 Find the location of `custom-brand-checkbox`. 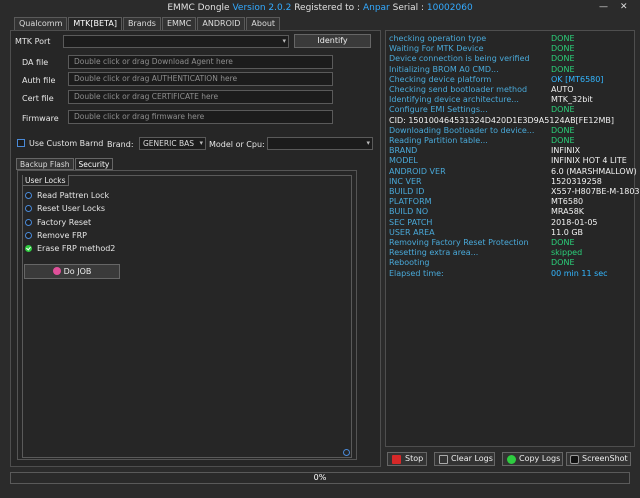

custom-brand-checkbox is located at coordinates (21, 143).